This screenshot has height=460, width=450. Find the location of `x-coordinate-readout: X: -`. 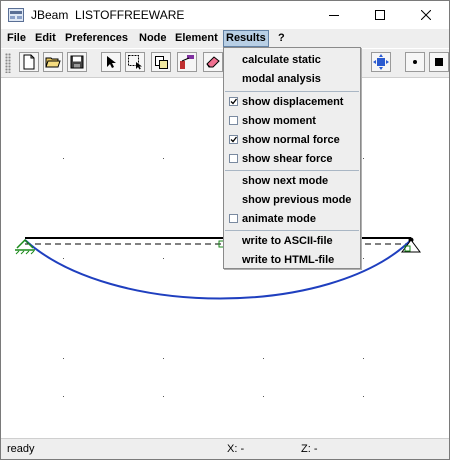

x-coordinate-readout: X: - is located at coordinates (236, 449).